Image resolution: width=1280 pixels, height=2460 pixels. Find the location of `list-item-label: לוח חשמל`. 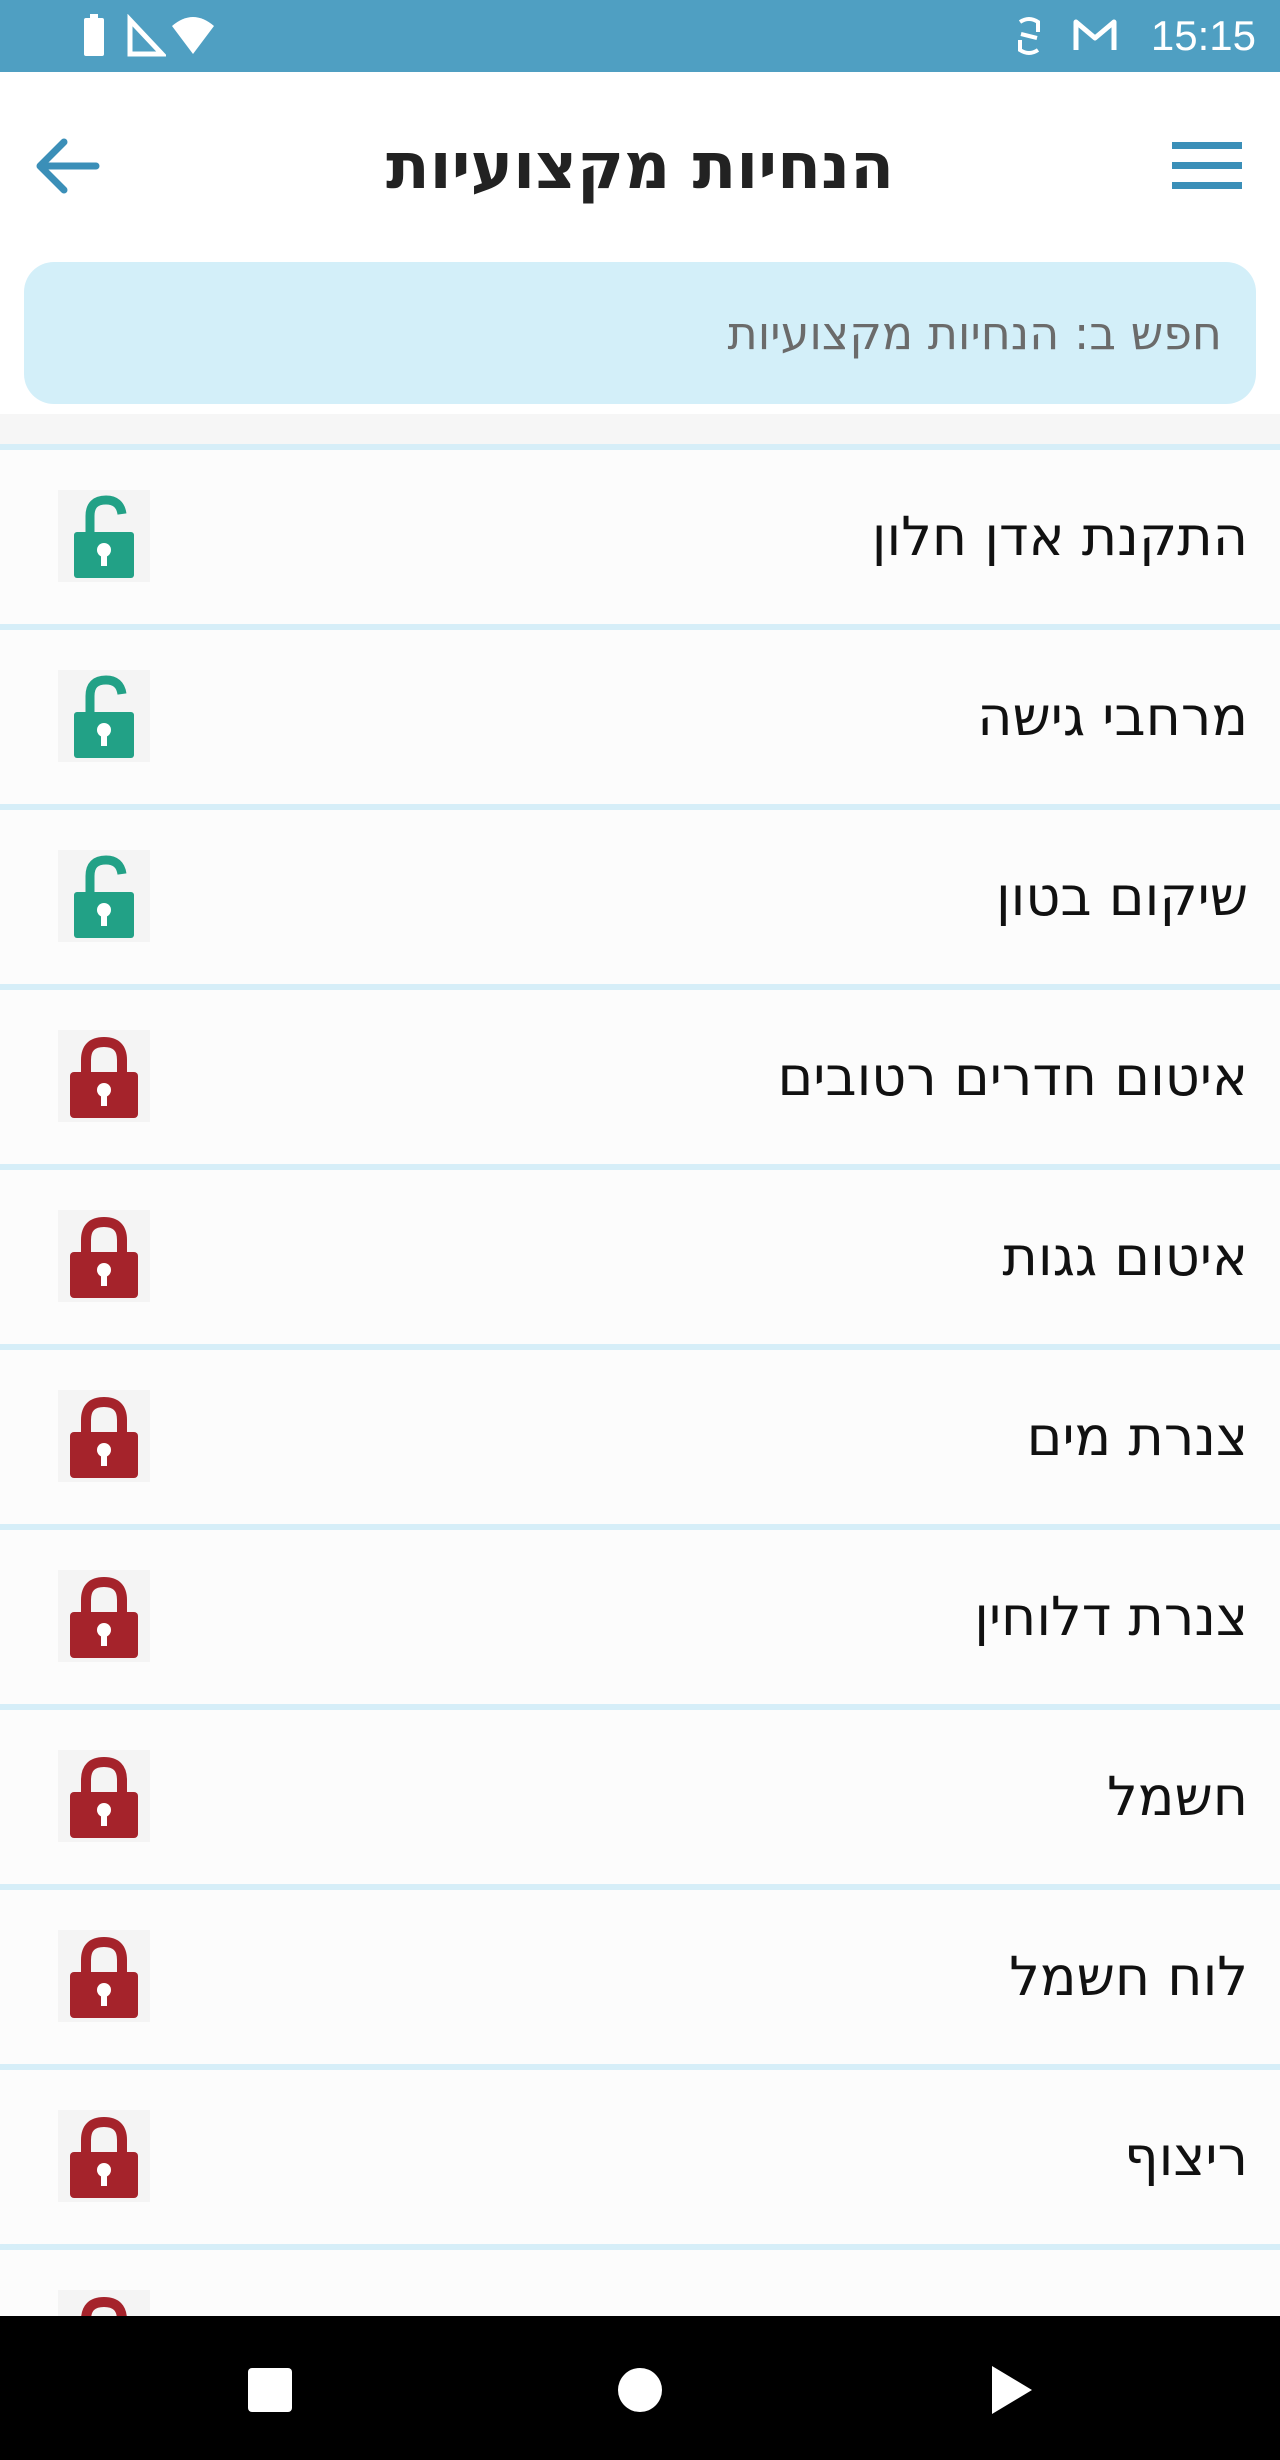

list-item-label: לוח חשמל is located at coordinates (1128, 1976).